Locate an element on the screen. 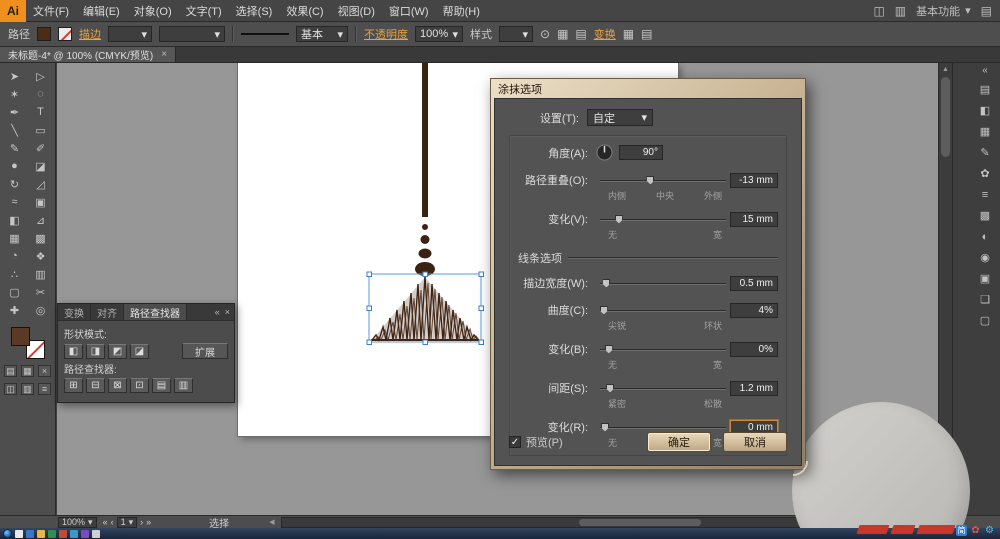  intersect-button: ◩ is located at coordinates (117, 351).